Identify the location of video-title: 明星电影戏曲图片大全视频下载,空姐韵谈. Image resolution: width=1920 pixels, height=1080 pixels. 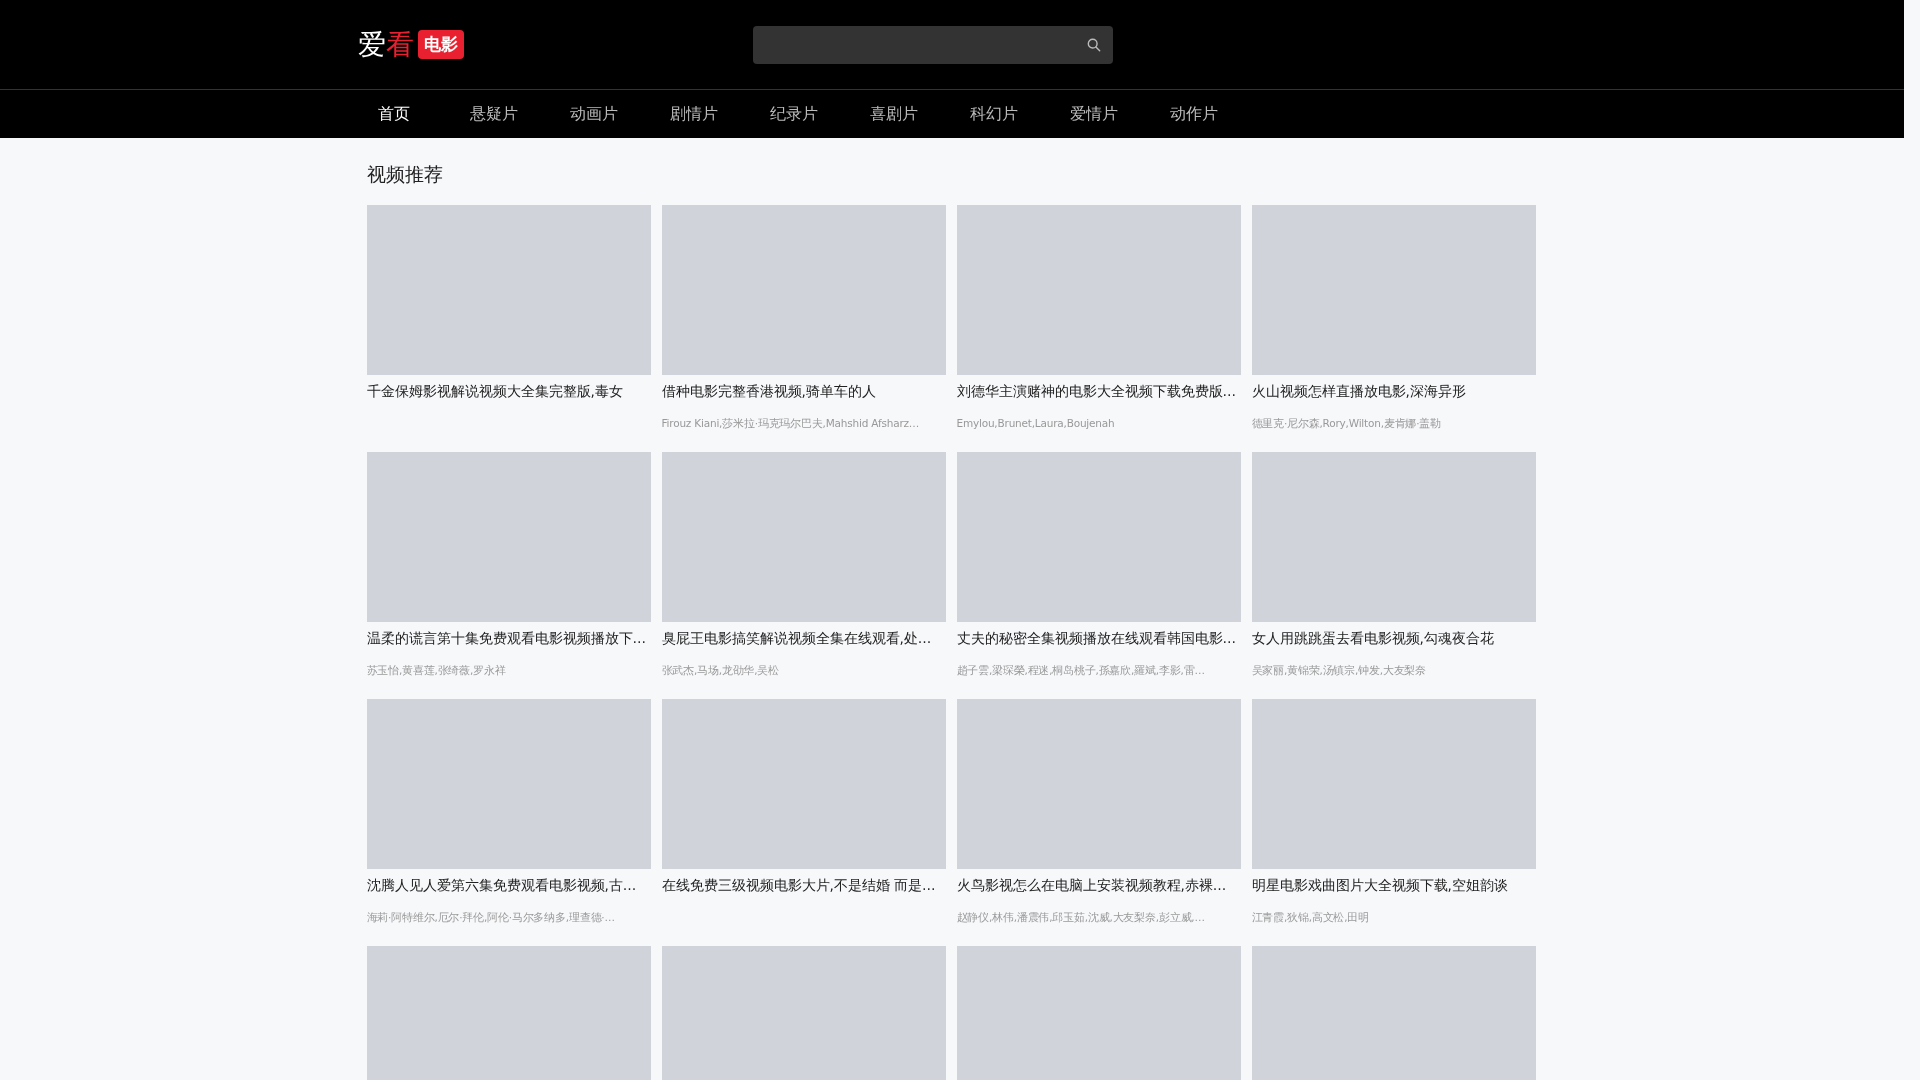
(1393, 886).